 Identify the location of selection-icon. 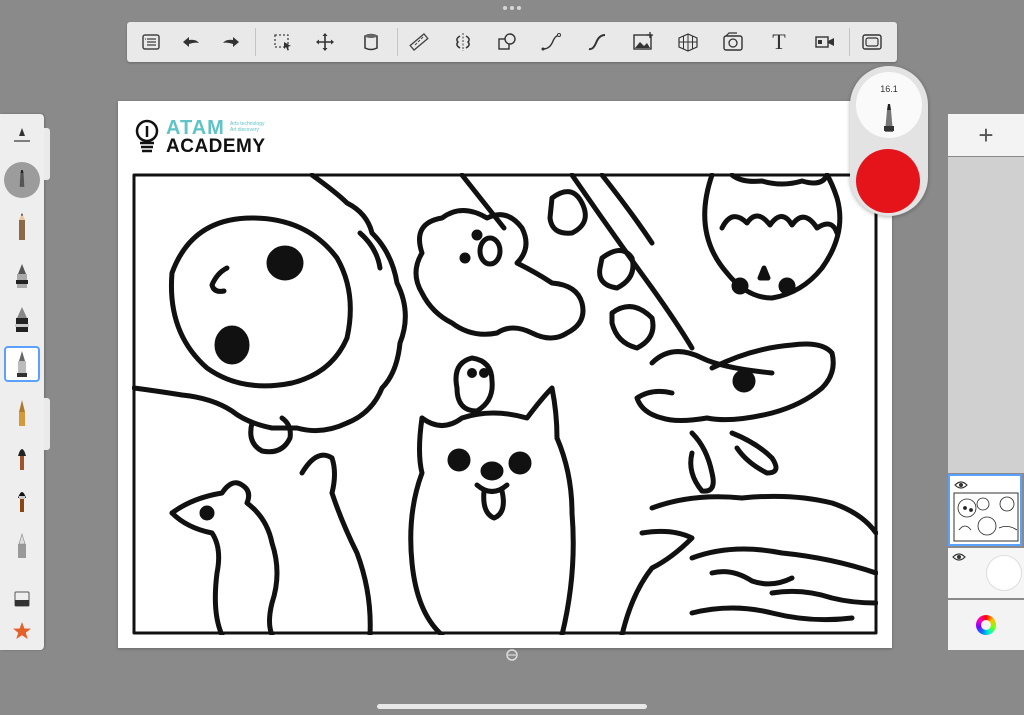
(283, 42).